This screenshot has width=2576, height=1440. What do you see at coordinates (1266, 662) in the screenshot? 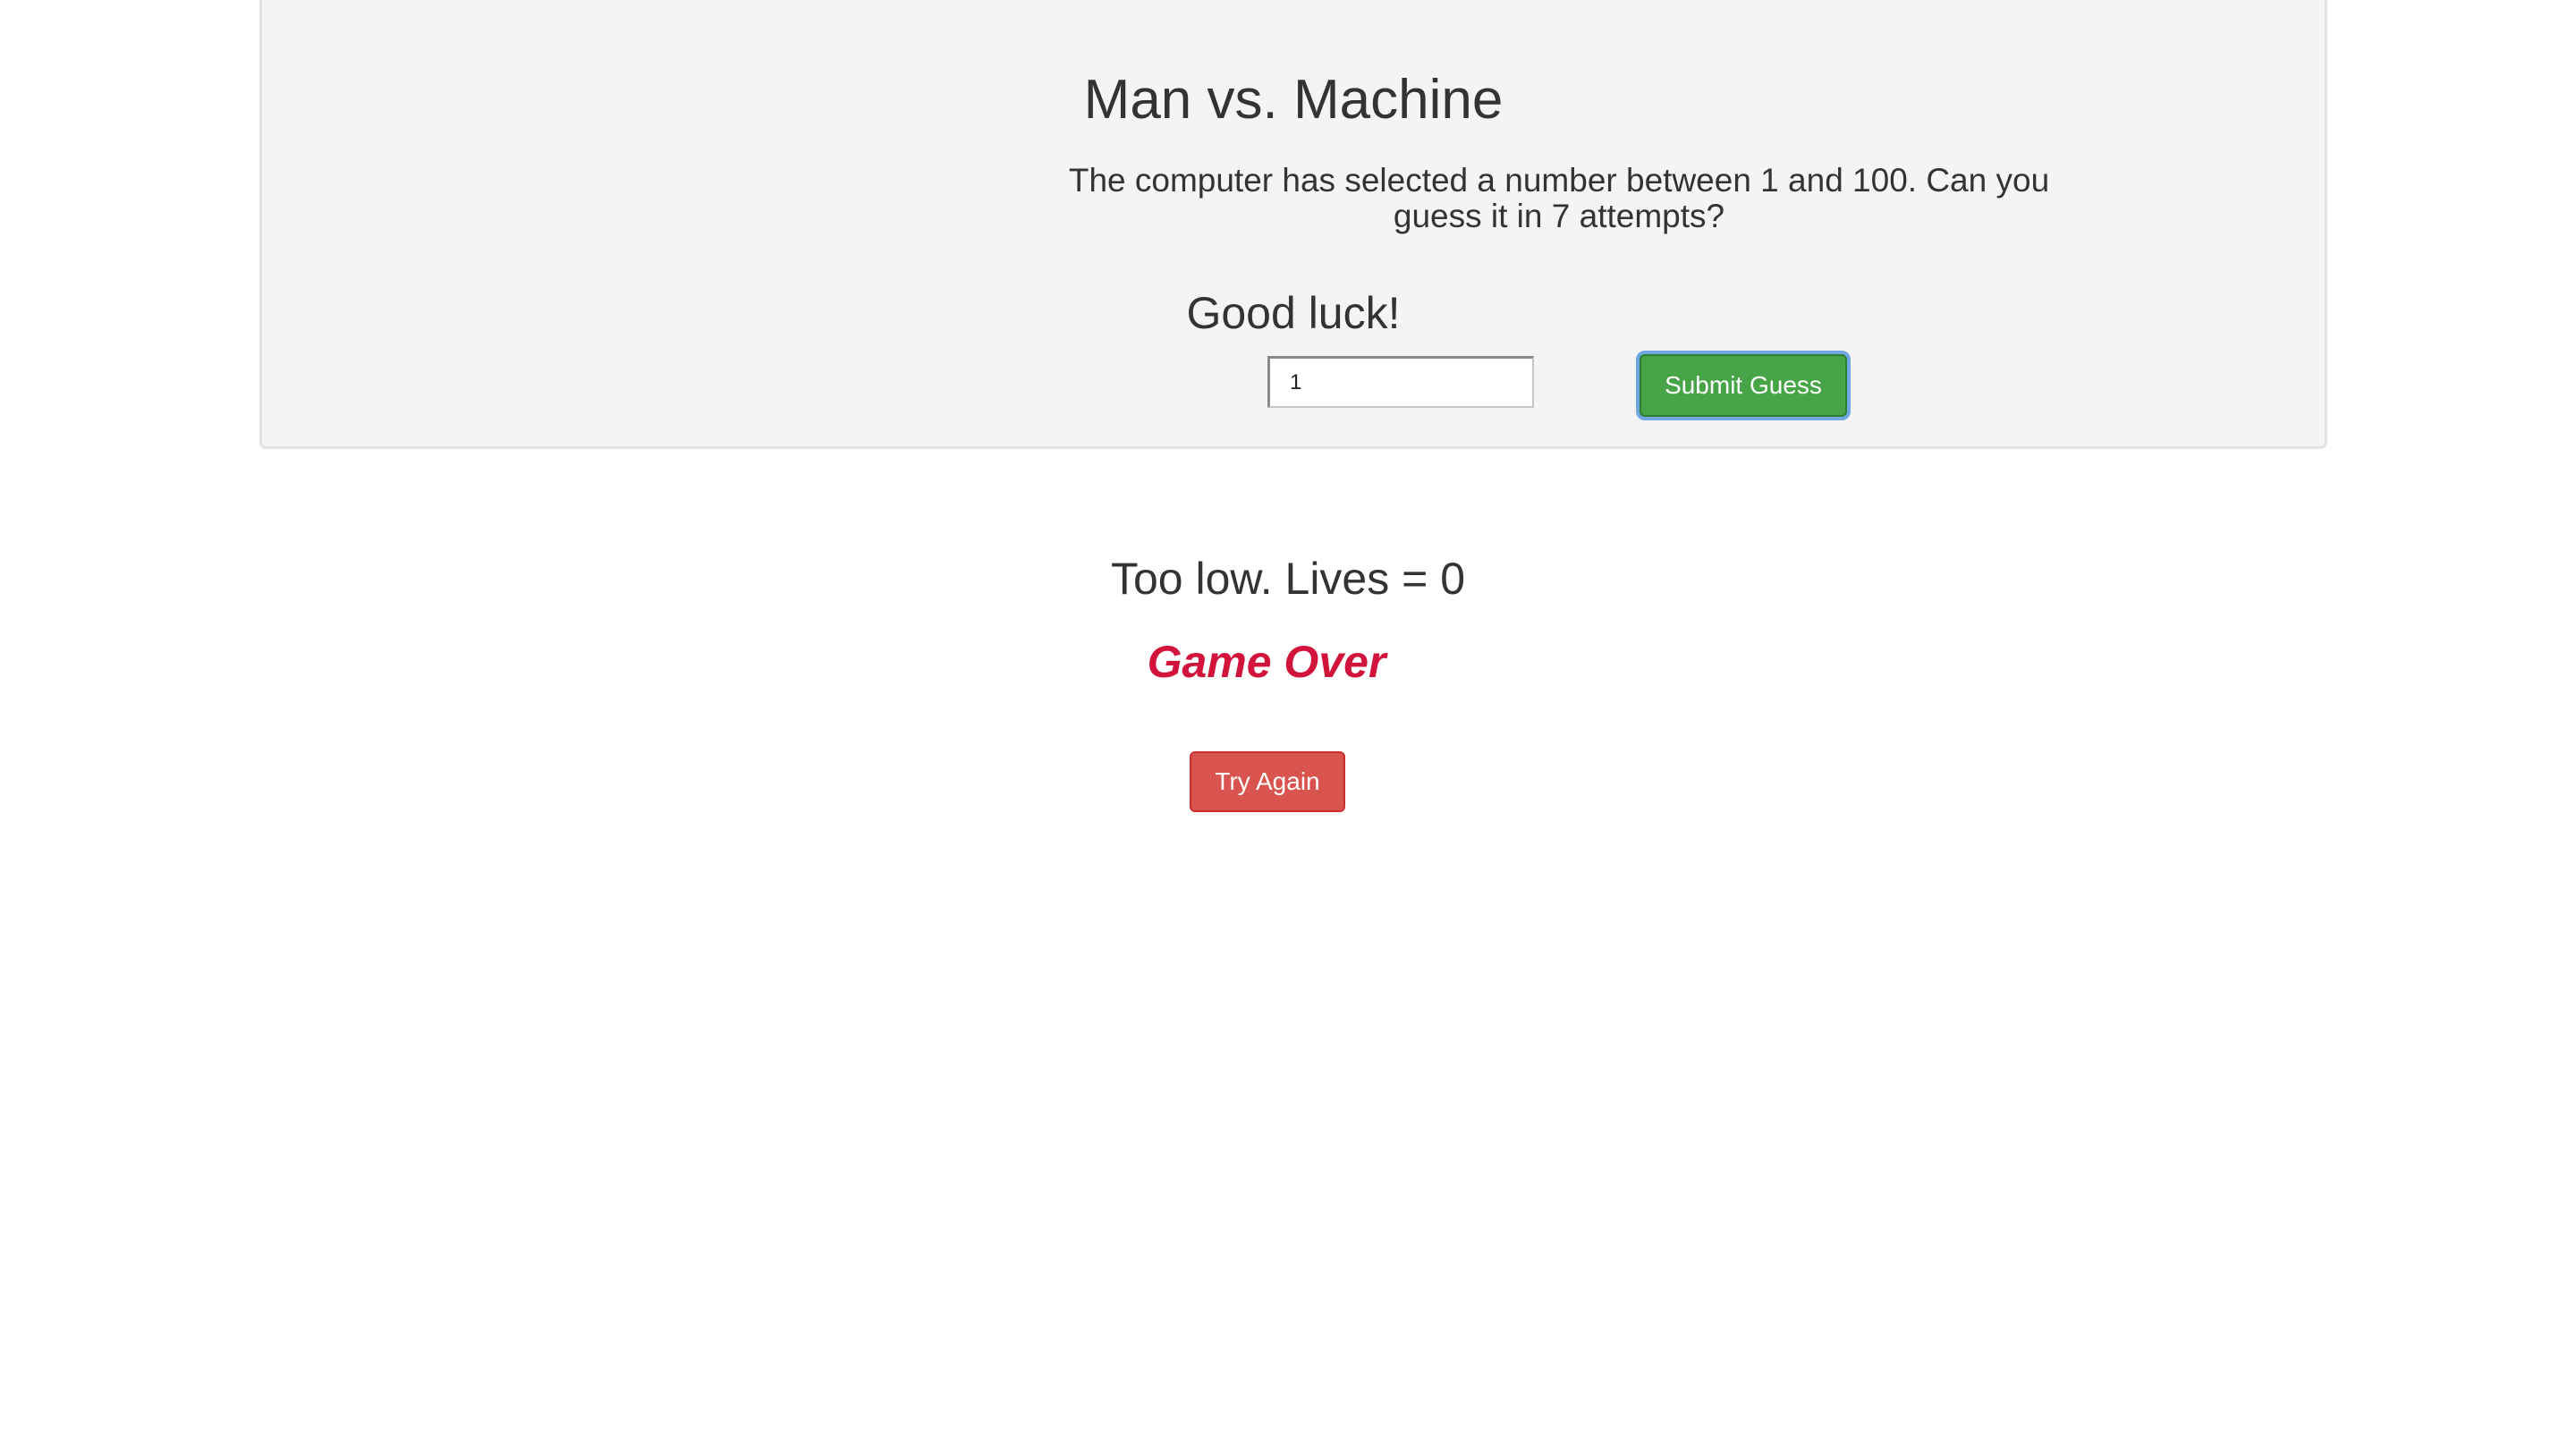
I see `game-over-status: Game Over` at bounding box center [1266, 662].